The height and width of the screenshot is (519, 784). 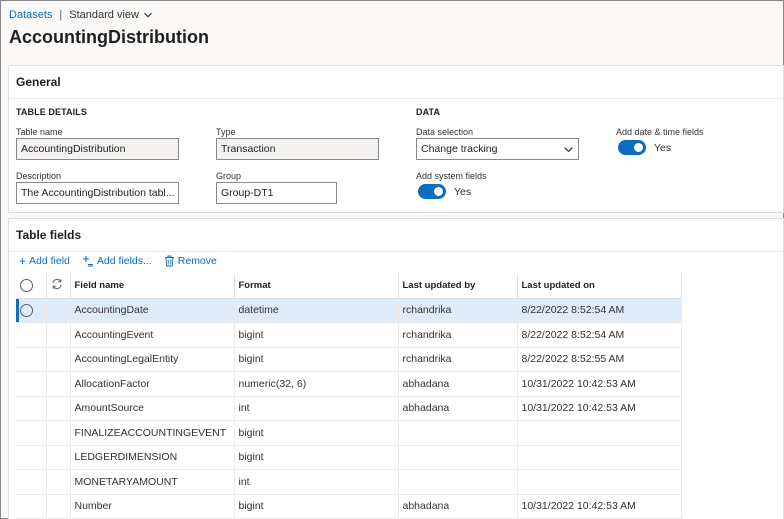 I want to click on add-multiple-icon, so click(x=87, y=261).